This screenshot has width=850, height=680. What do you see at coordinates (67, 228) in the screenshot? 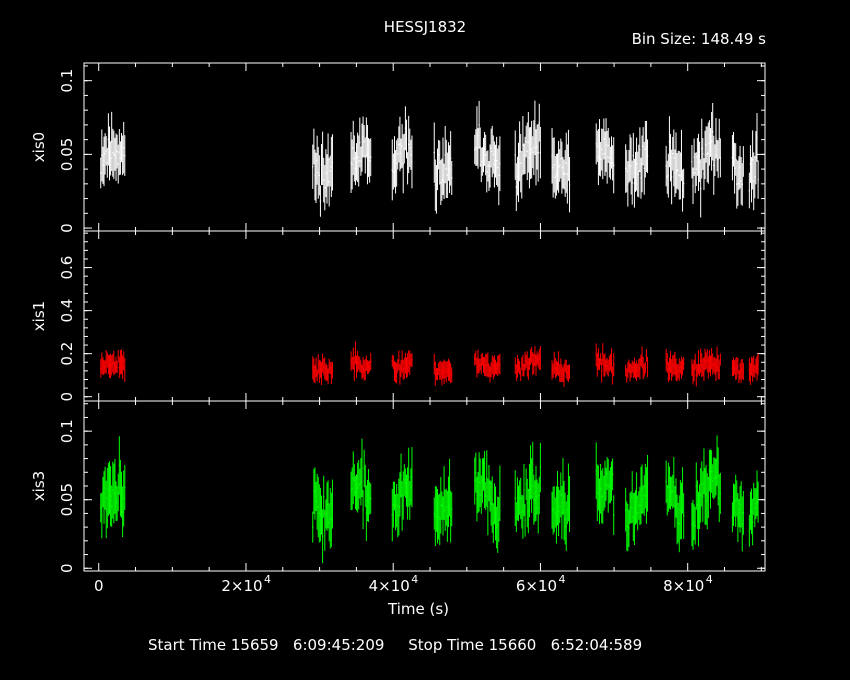
I see `ytick-label-xis0: 0` at bounding box center [67, 228].